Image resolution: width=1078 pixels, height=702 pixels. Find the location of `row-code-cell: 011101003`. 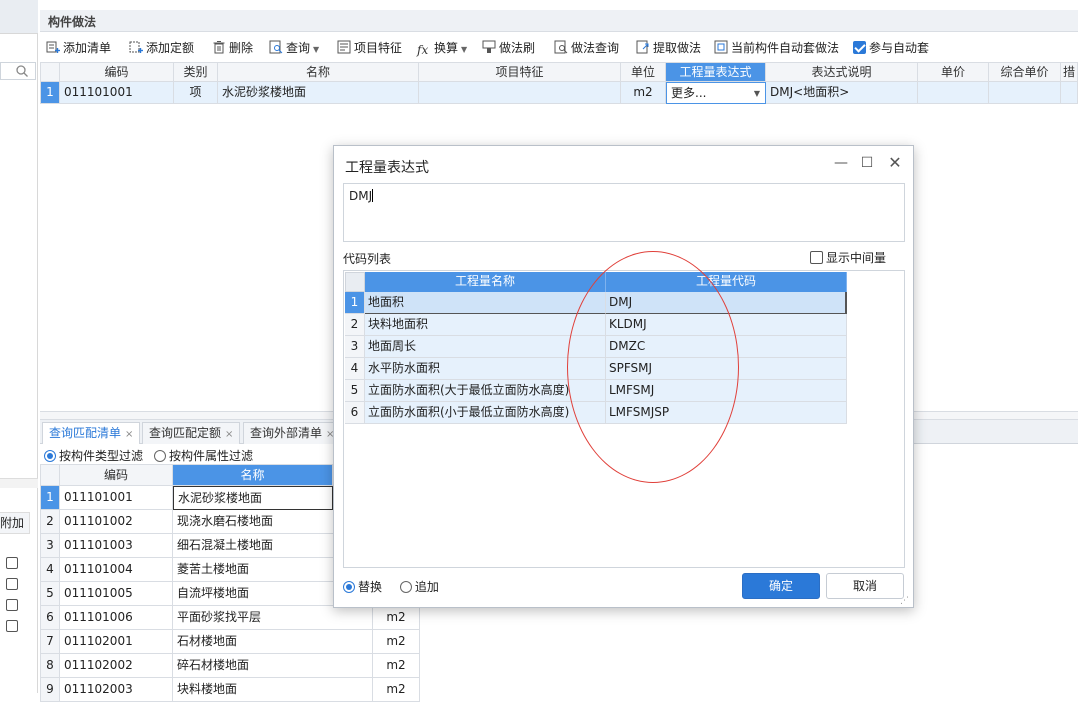

row-code-cell: 011101003 is located at coordinates (116, 546).